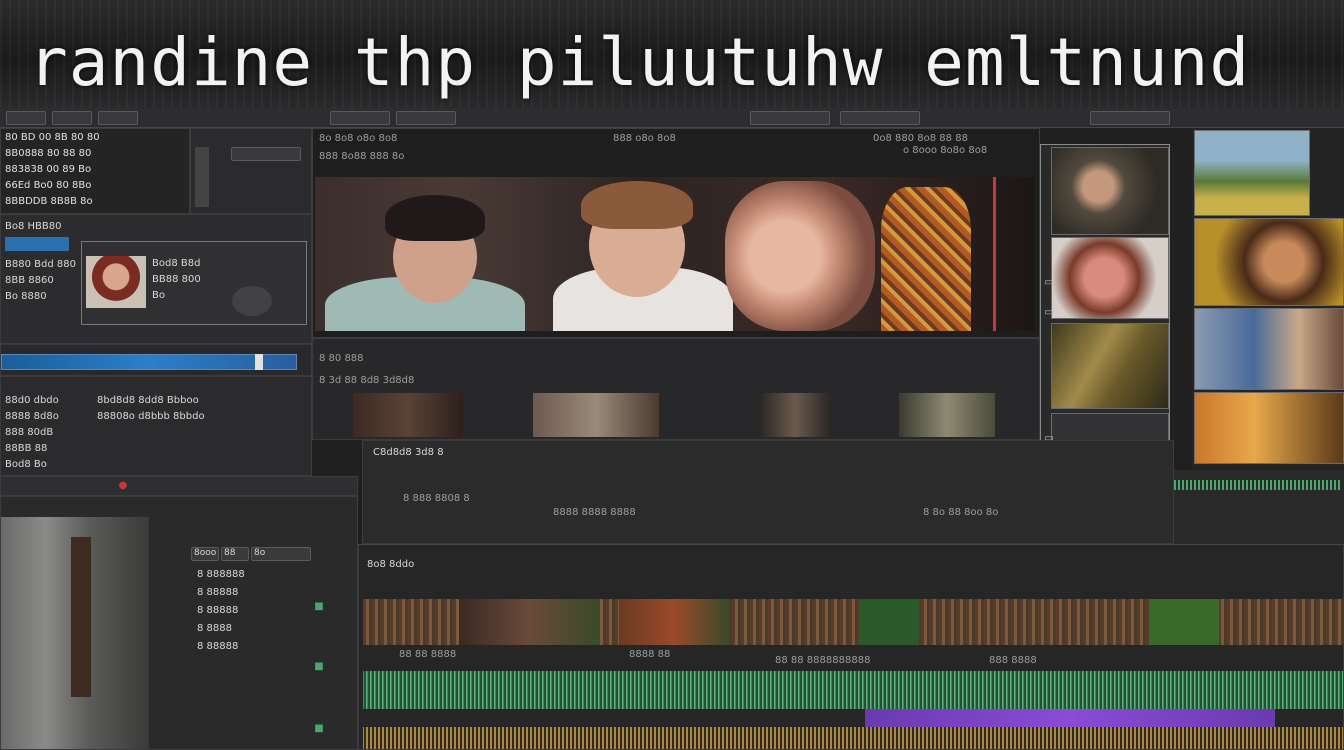 This screenshot has height=750, width=1344. What do you see at coordinates (266, 154) in the screenshot?
I see `side-button` at bounding box center [266, 154].